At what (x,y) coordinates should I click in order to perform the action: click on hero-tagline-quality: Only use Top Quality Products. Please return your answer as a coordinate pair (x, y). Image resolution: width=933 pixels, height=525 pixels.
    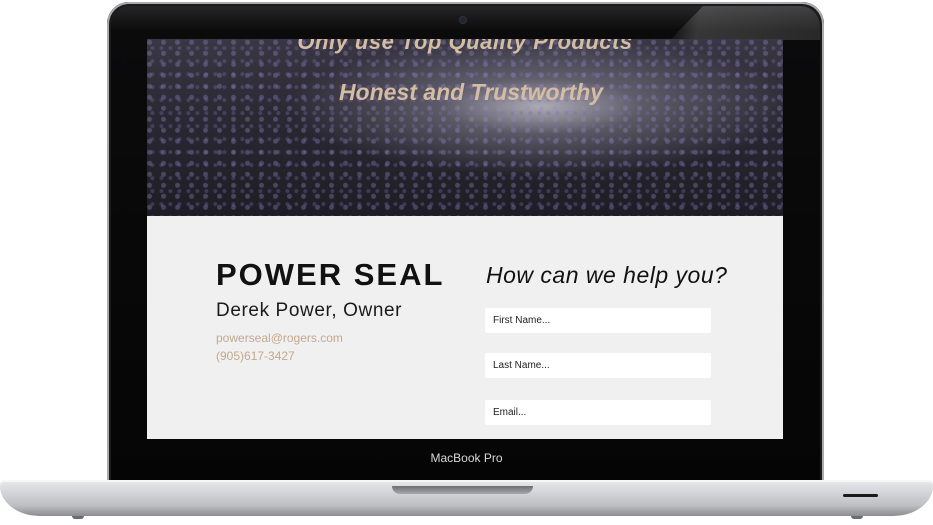
    Looking at the image, I should click on (465, 46).